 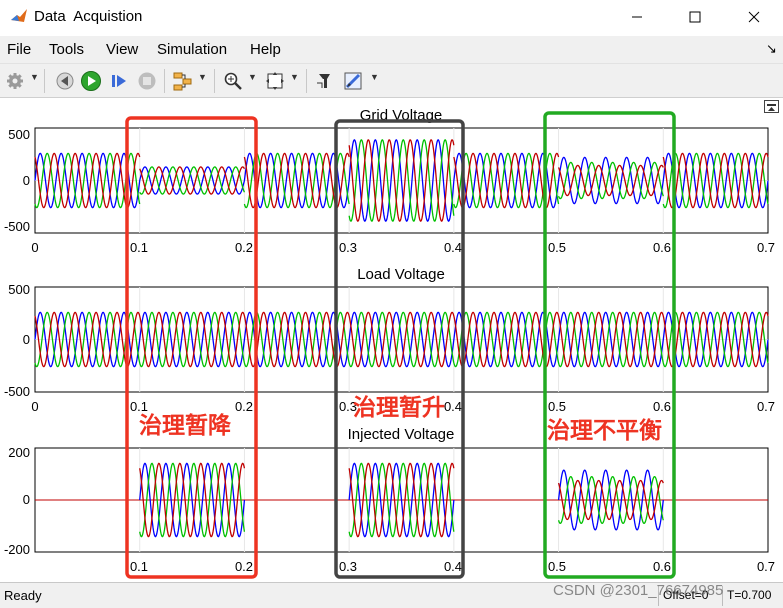 I want to click on toolbar: ▼ ▼ ▼ ▼ ▼, so click(x=391, y=81).